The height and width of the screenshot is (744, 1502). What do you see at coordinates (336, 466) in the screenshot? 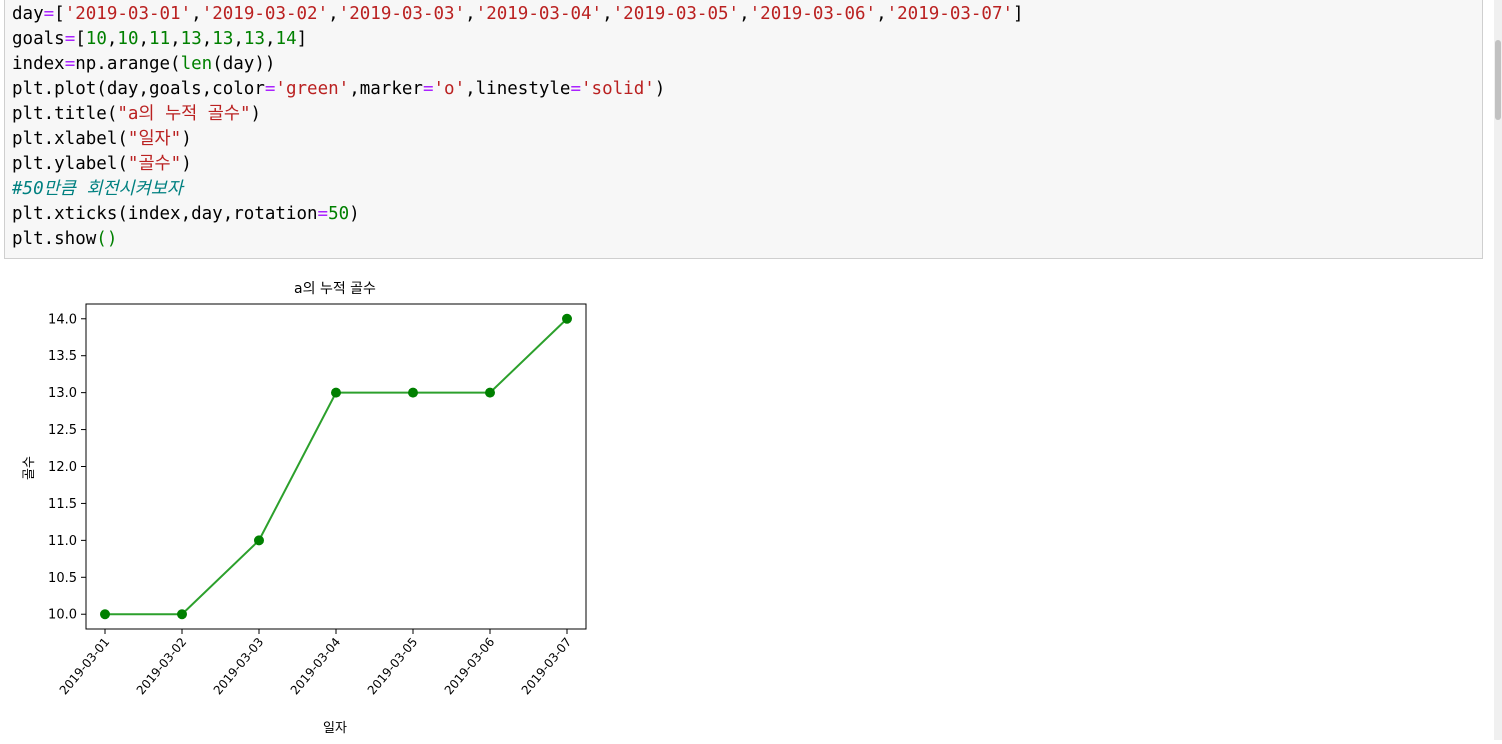
I see `plot-area-frame` at bounding box center [336, 466].